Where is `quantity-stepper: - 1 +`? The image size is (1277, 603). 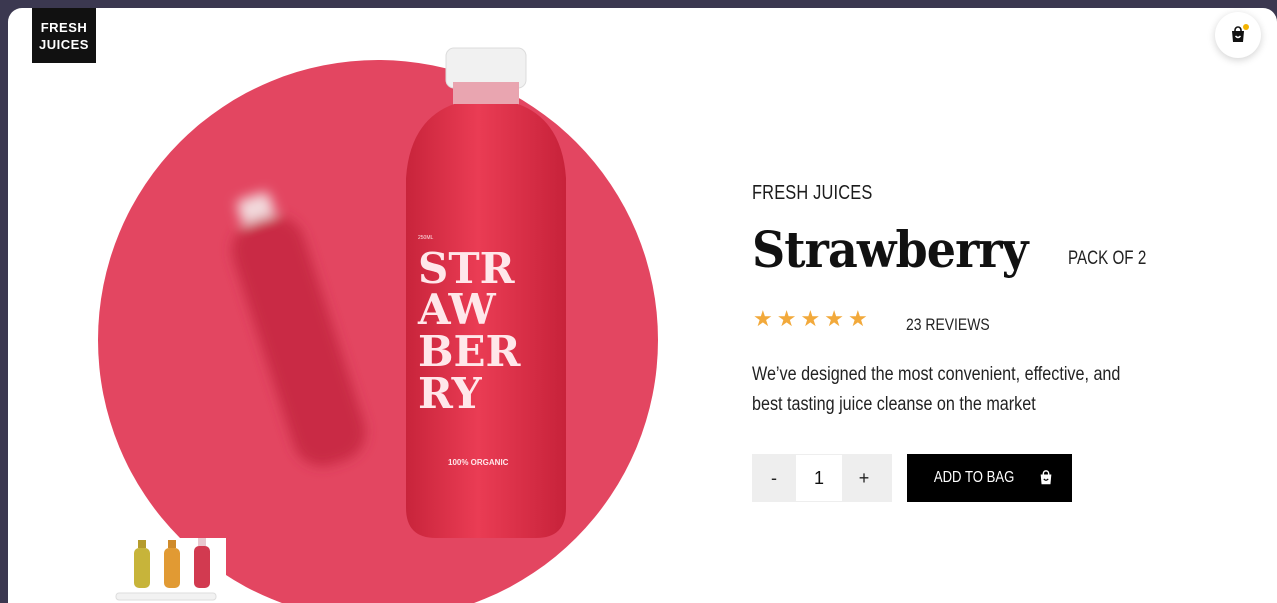 quantity-stepper: - 1 + is located at coordinates (822, 478).